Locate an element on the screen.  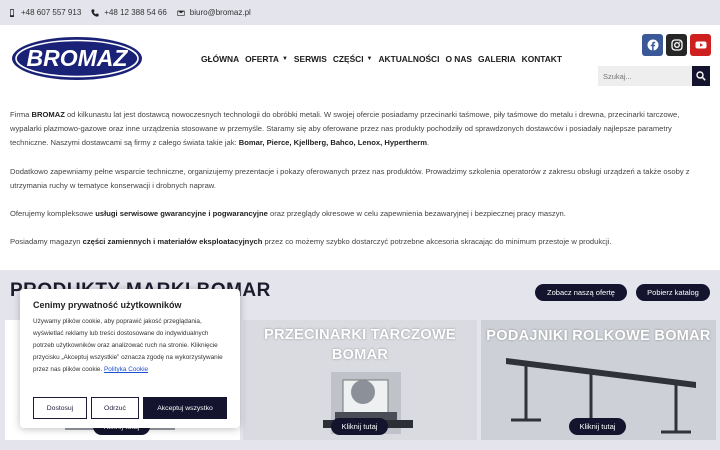
cookie-buttons: Dostosuj Odrzuć Akceptuj wszystko is located at coordinates (132, 408).